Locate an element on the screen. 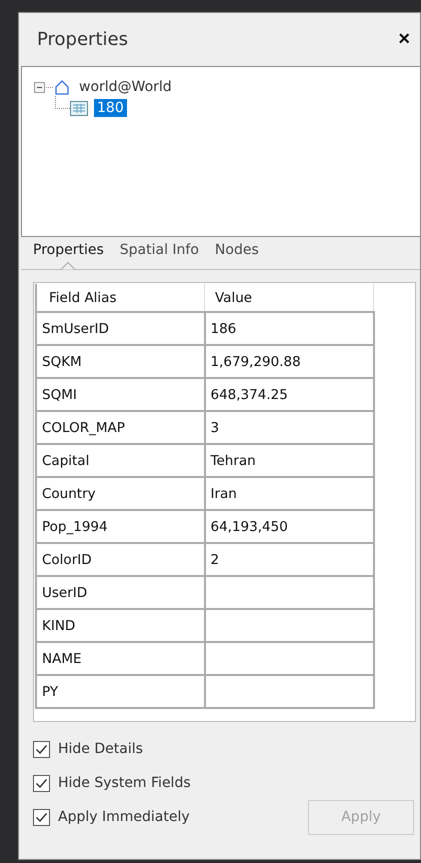 This screenshot has height=863, width=421. close-button: × is located at coordinates (404, 39).